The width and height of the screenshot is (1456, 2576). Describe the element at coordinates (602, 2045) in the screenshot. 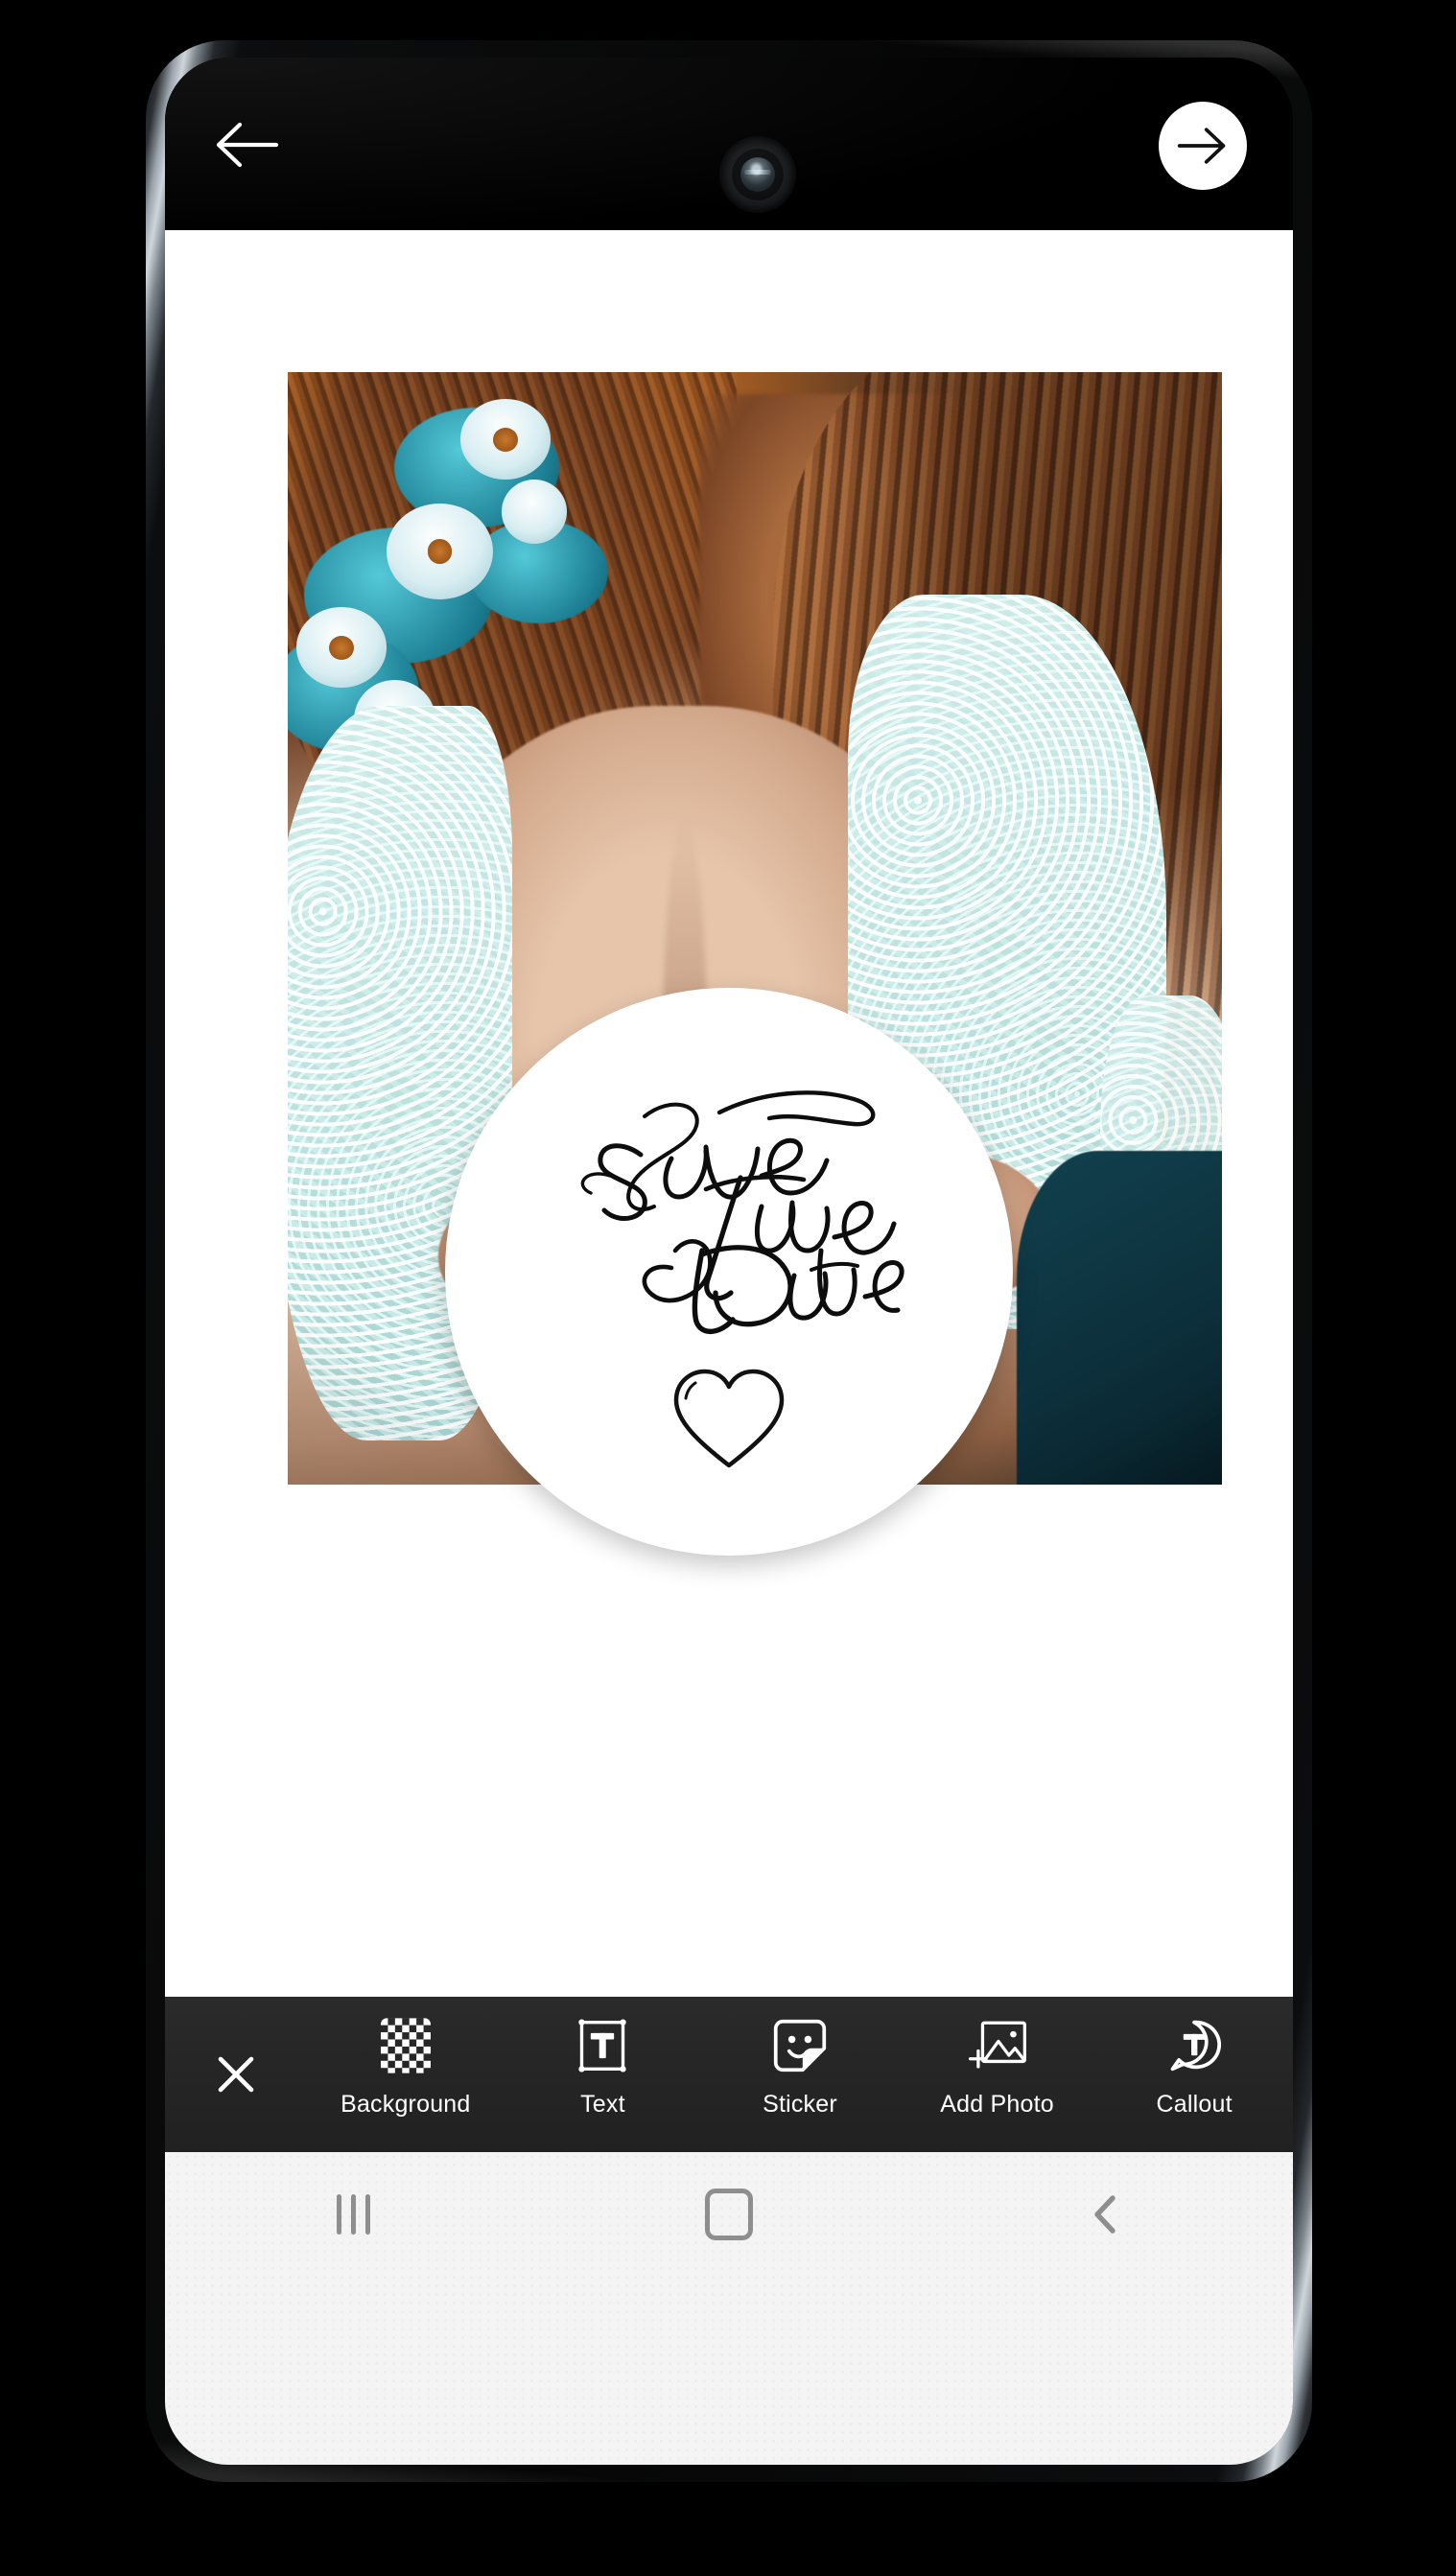

I see `text-box-icon` at that location.